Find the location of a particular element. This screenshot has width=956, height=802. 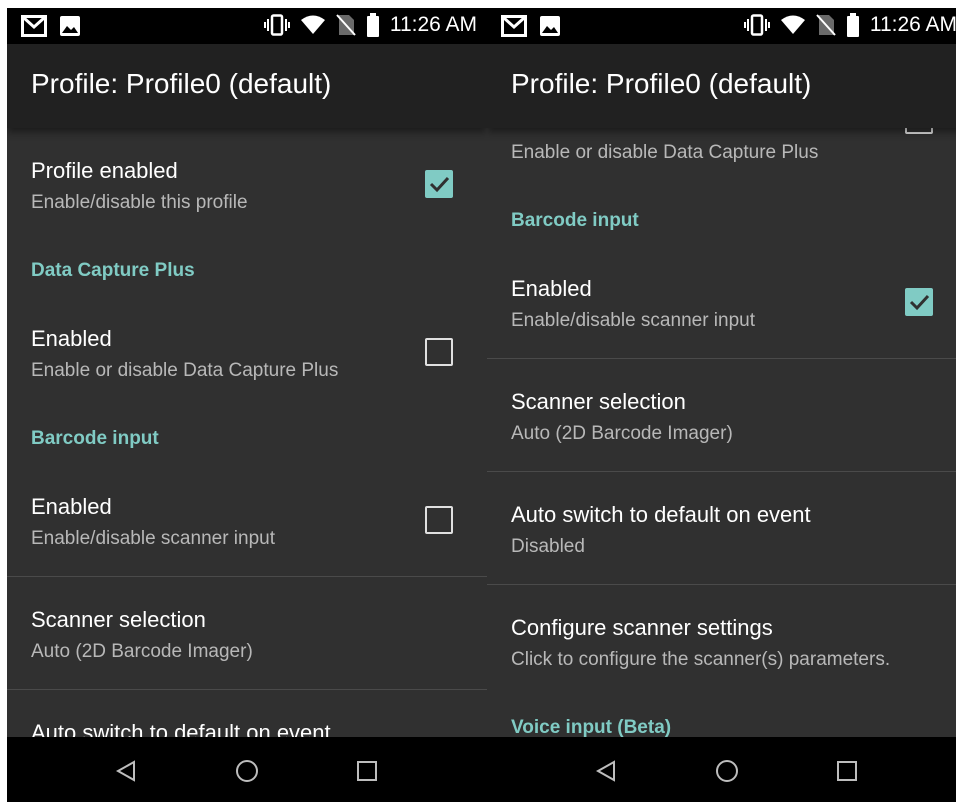

pref-auto-switch: Auto switch to default on event Disabled is located at coordinates (721, 528).